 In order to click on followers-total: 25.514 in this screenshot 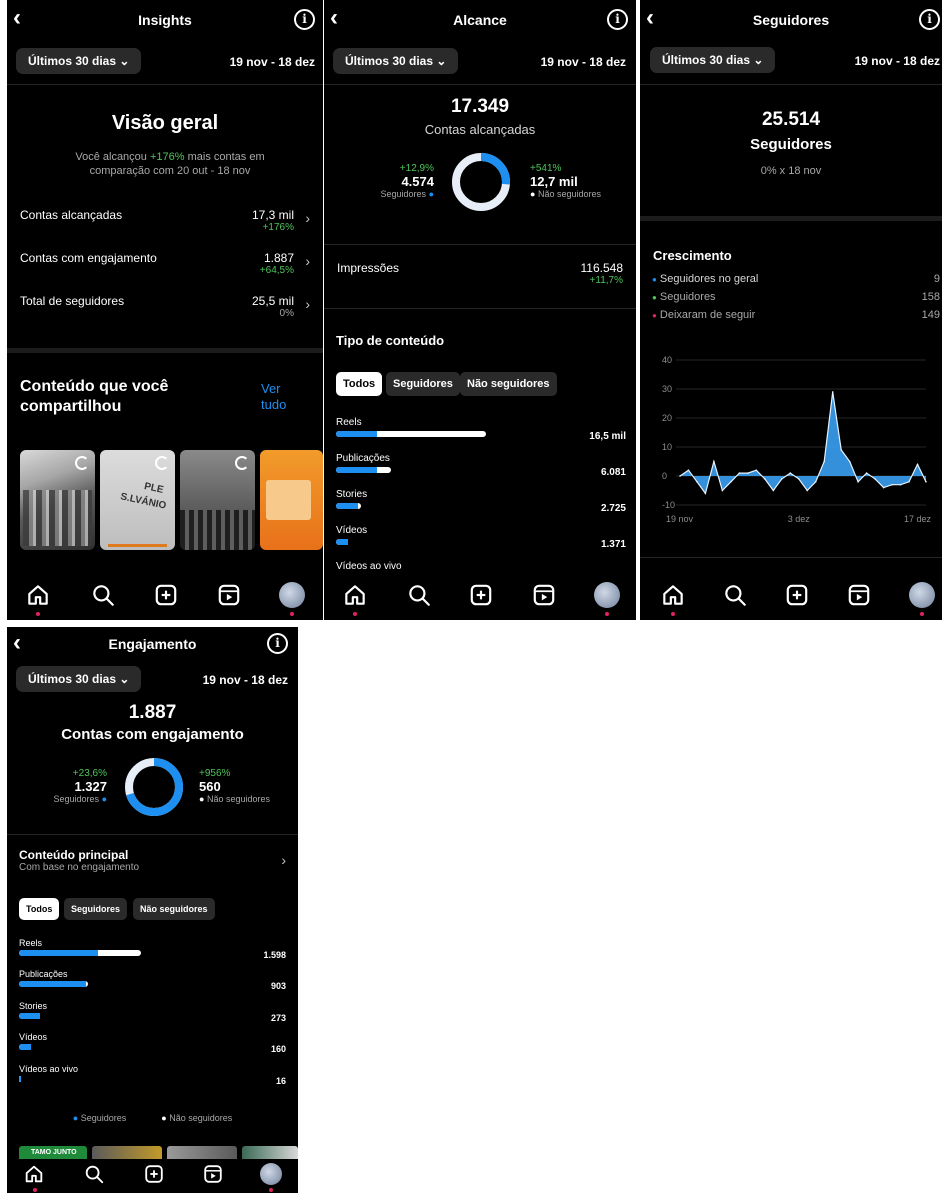, I will do `click(791, 119)`.